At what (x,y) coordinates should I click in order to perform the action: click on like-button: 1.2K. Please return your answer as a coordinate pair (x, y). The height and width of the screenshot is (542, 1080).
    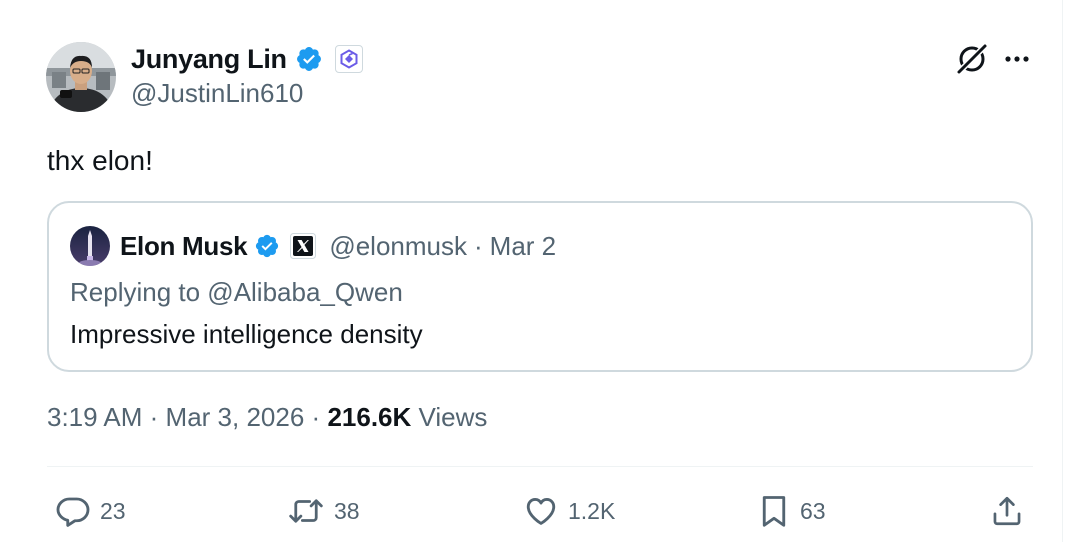
    Looking at the image, I should click on (569, 511).